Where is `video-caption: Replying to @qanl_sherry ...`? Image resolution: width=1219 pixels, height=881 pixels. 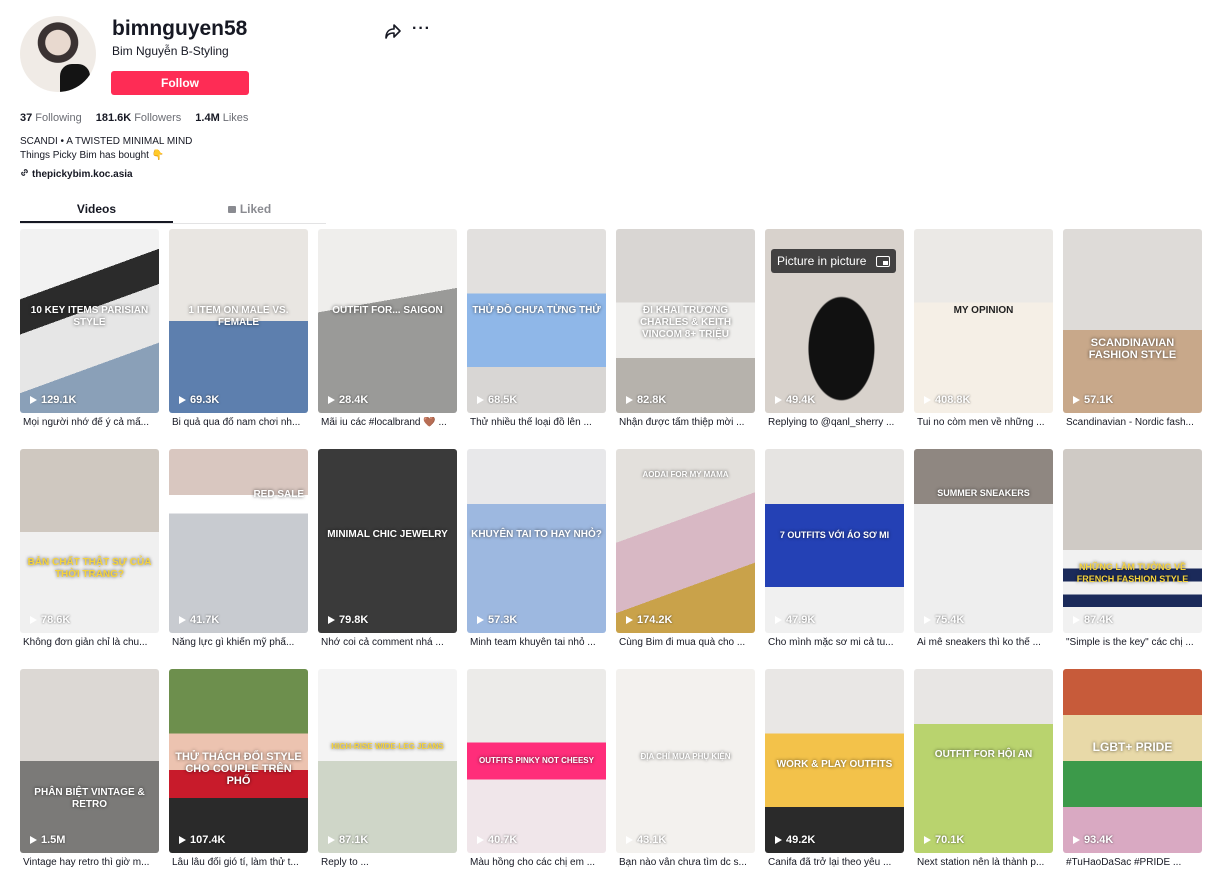 video-caption: Replying to @qanl_sherry ... is located at coordinates (834, 422).